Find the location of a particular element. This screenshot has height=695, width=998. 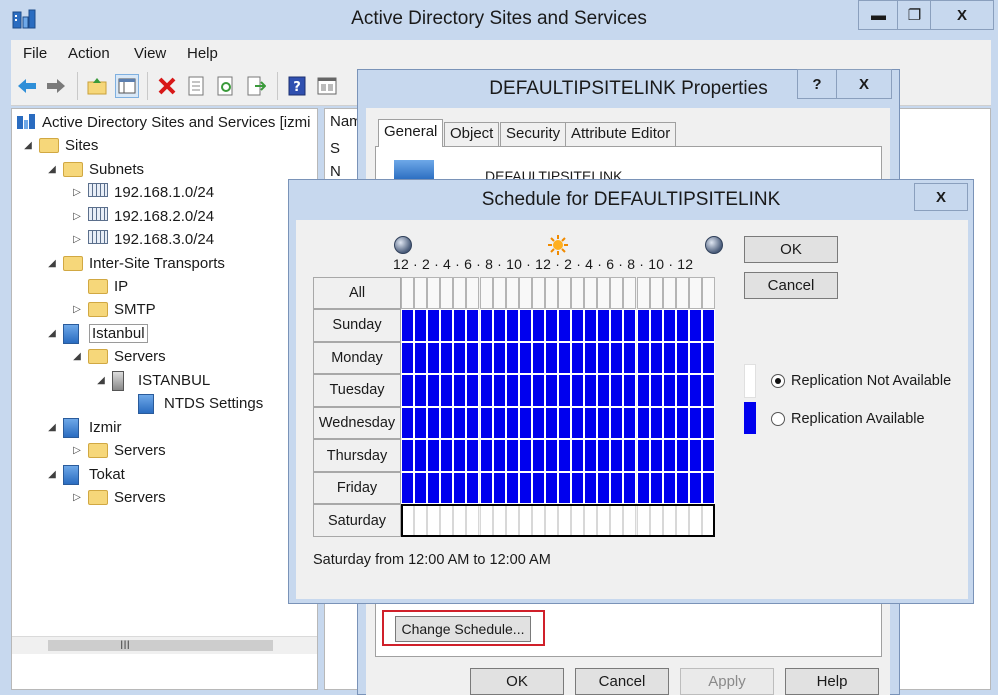

apply-button: Apply is located at coordinates (727, 681).